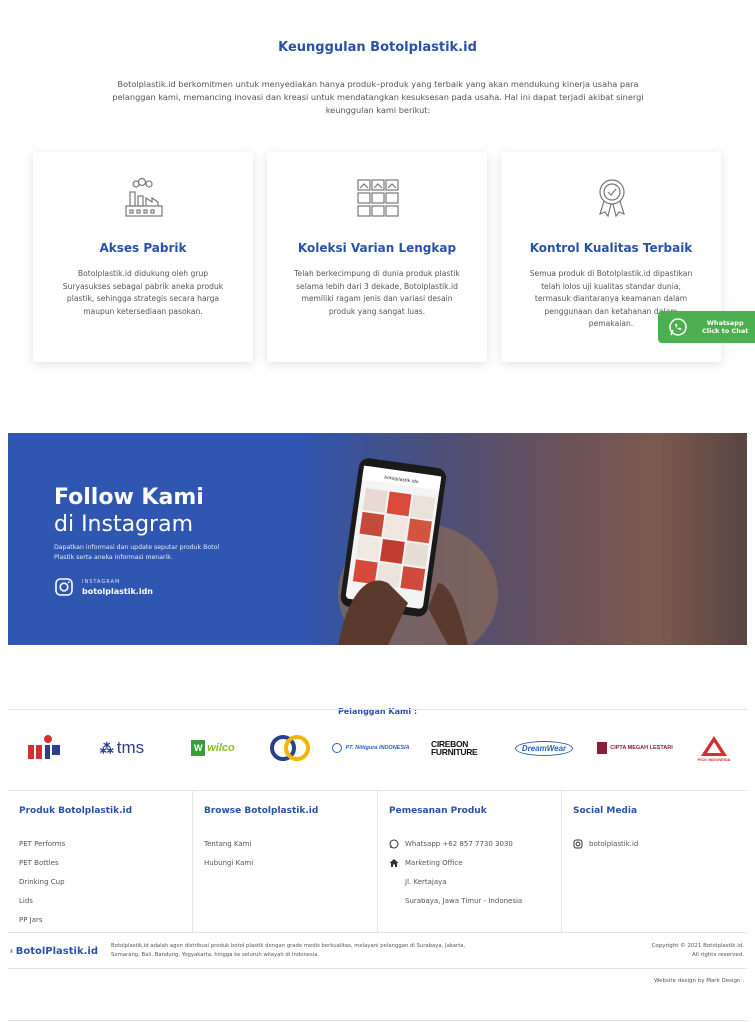 This screenshot has height=1023, width=755. I want to click on footer-office-label: Marketing Office, so click(455, 862).